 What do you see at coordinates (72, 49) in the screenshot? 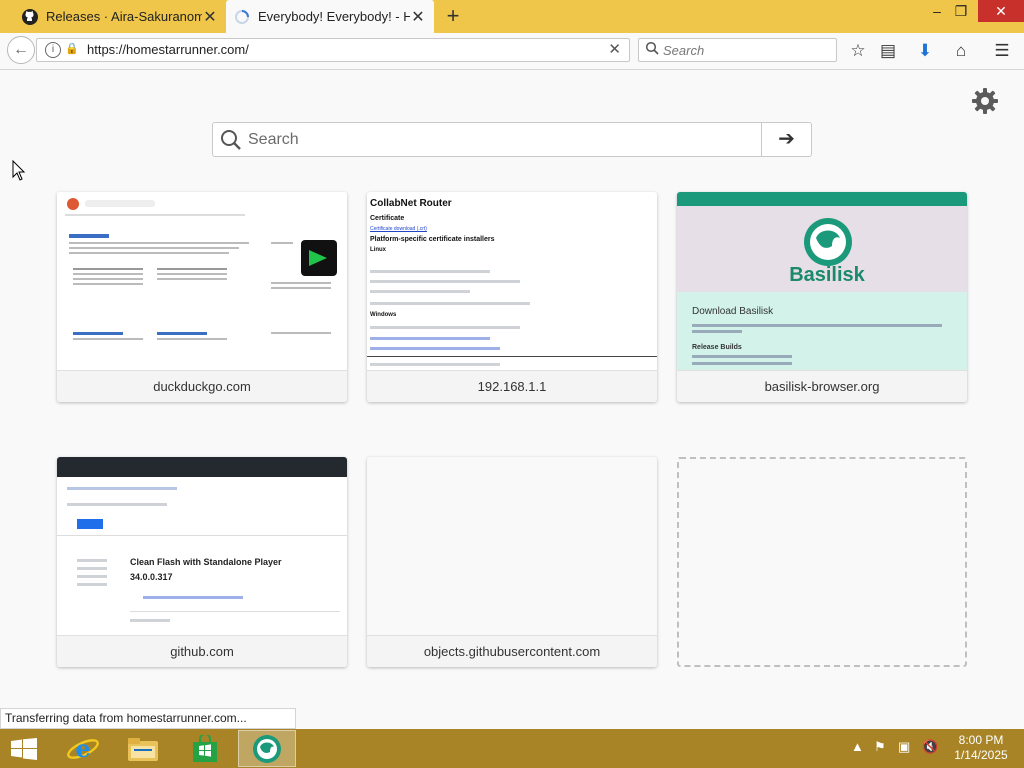
I see `lock-icon: 🔒` at bounding box center [72, 49].